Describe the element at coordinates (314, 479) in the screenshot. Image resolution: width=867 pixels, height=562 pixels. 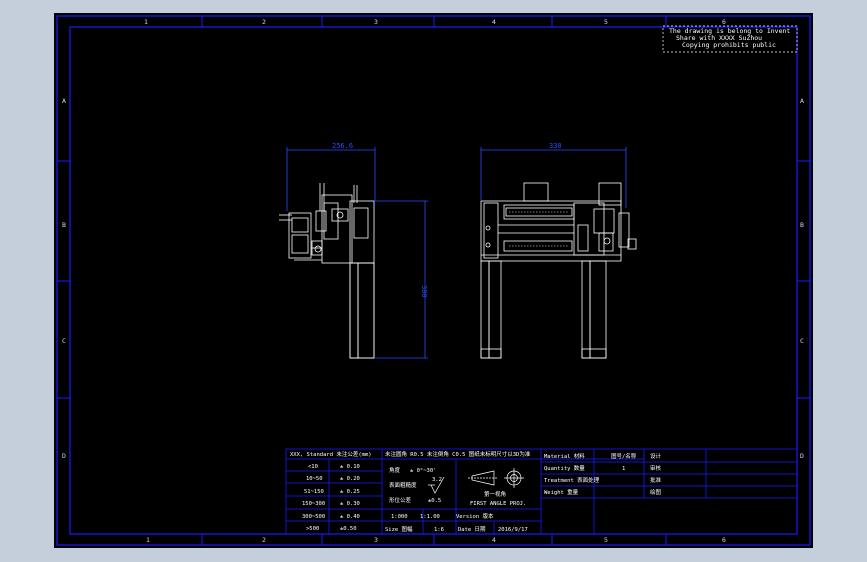
I see `tol-range-1: 10~50` at that location.